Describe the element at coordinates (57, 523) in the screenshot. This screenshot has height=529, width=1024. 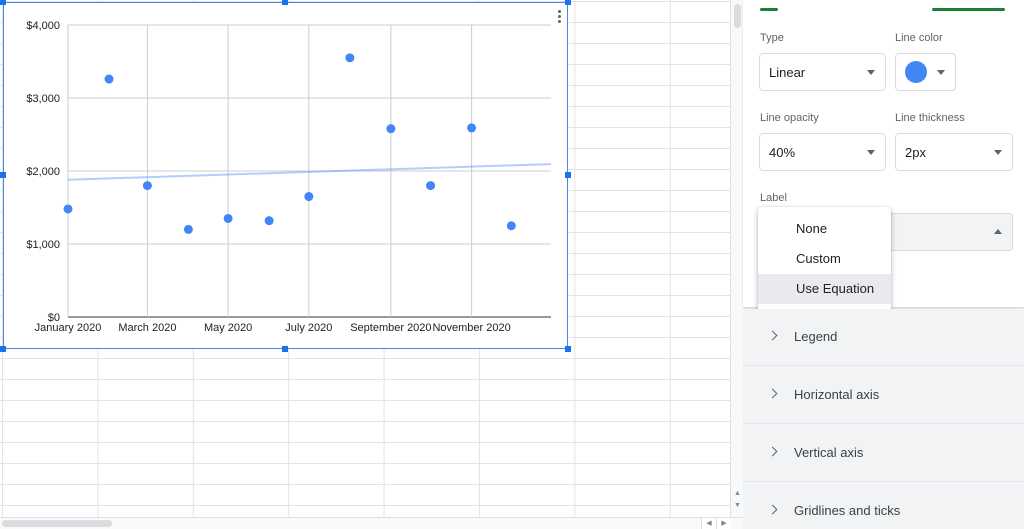
I see `horizontal-scrollbar-thumb` at that location.